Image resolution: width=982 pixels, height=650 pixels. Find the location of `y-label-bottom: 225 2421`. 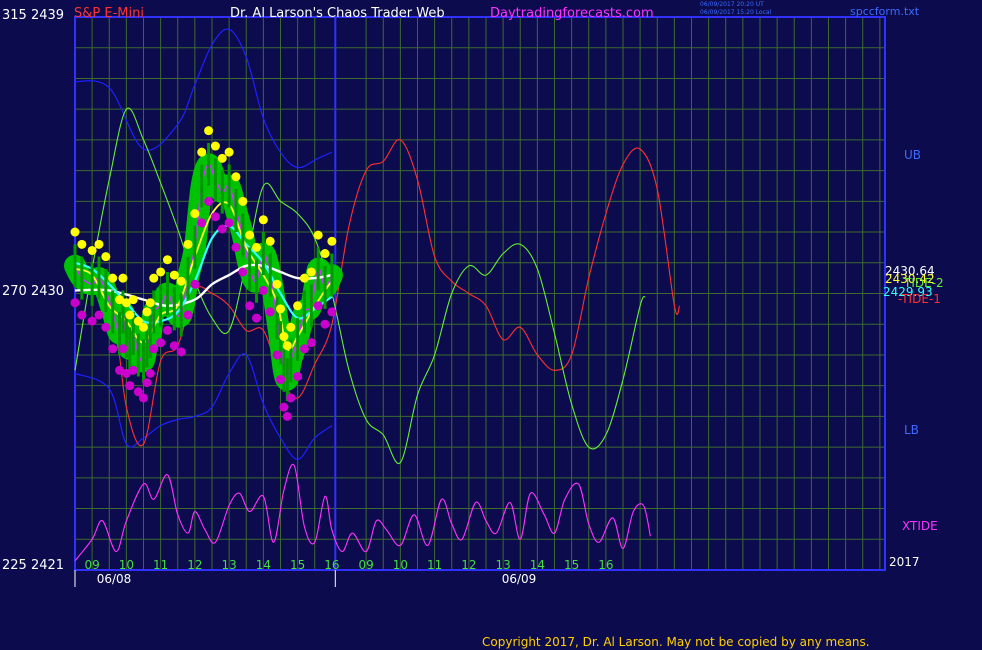

y-label-bottom: 225 2421 is located at coordinates (33, 565).